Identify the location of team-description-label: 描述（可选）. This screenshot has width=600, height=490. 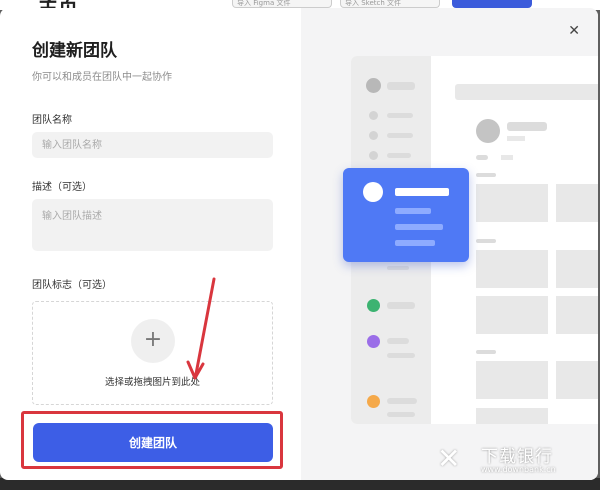
(62, 187).